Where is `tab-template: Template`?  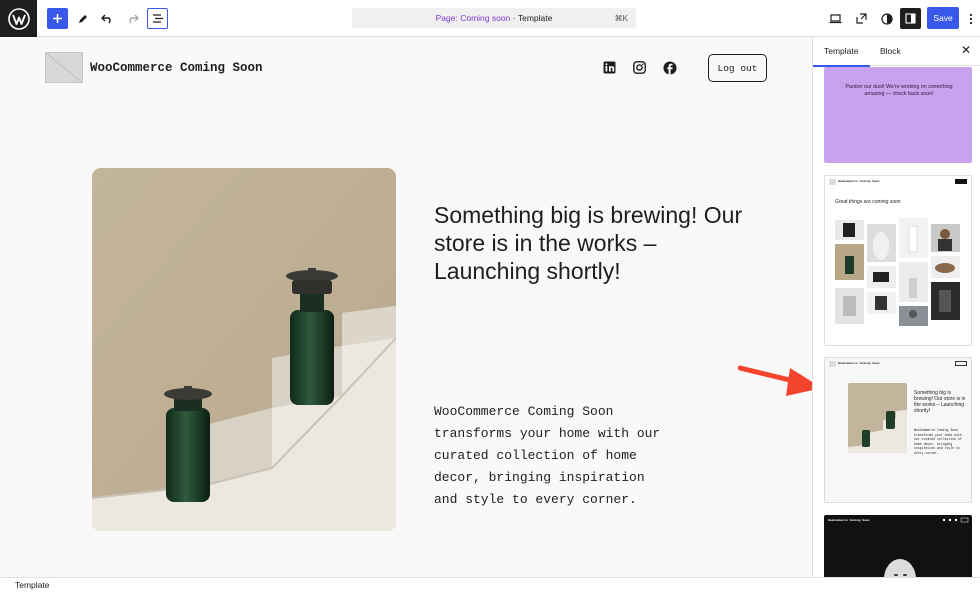
tab-template: Template is located at coordinates (841, 56).